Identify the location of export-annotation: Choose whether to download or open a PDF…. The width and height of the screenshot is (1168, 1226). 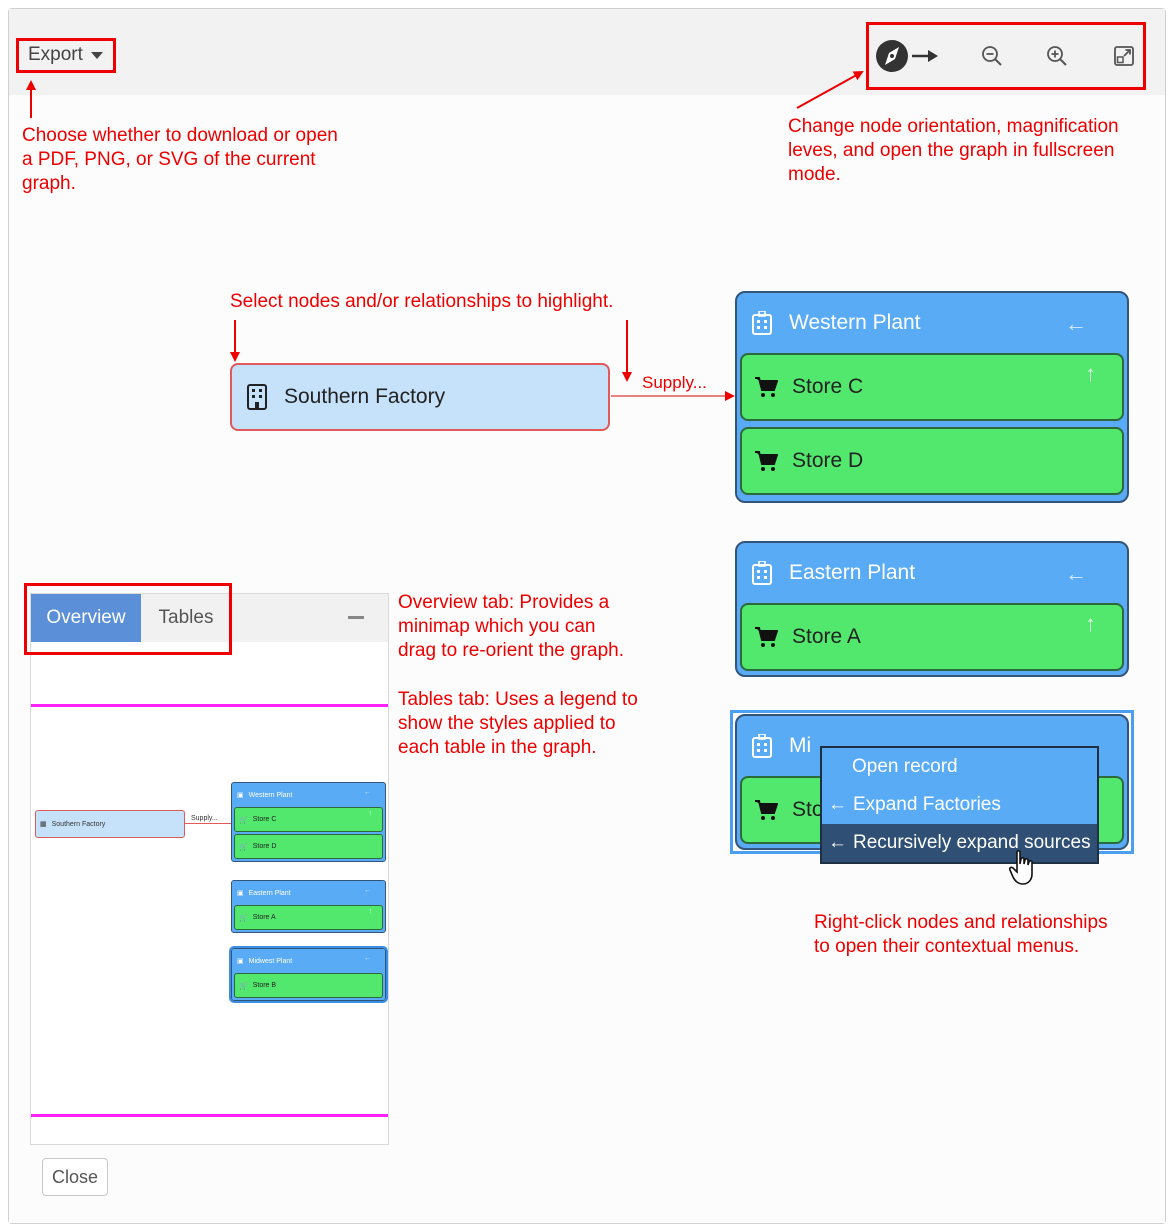
(180, 160).